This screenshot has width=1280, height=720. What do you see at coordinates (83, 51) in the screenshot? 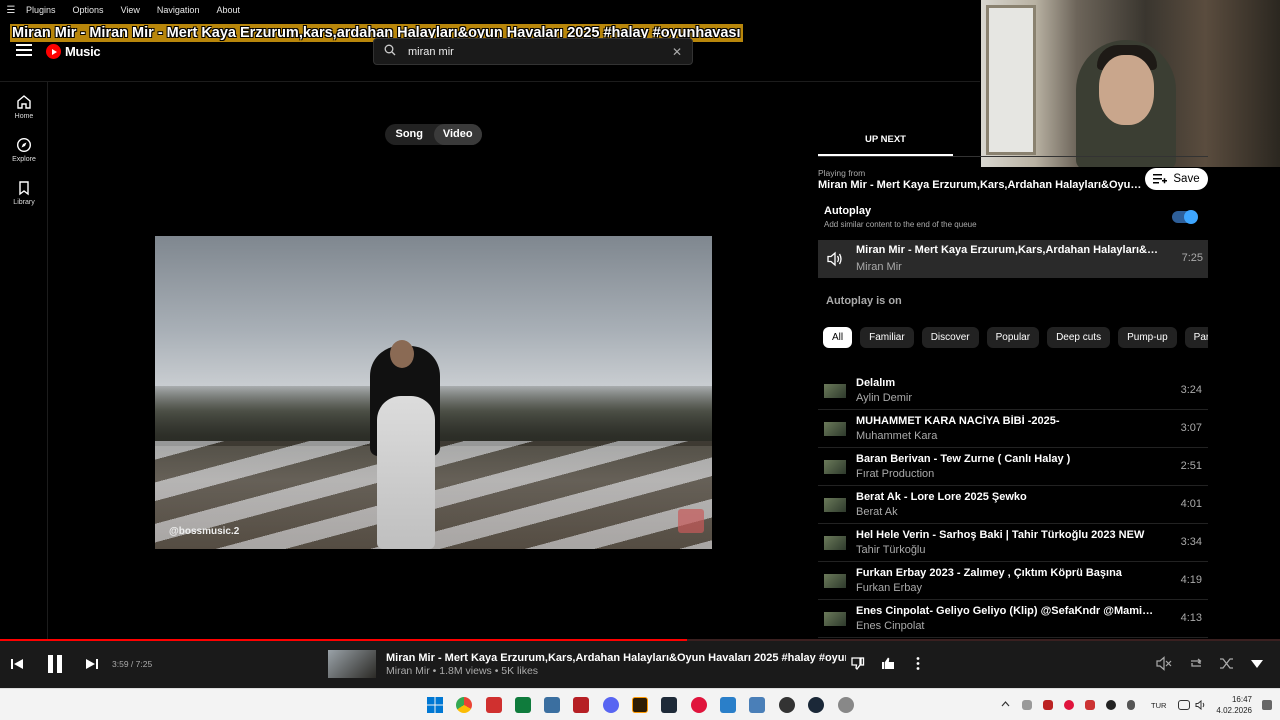
I see `logo-text: Music` at bounding box center [83, 51].